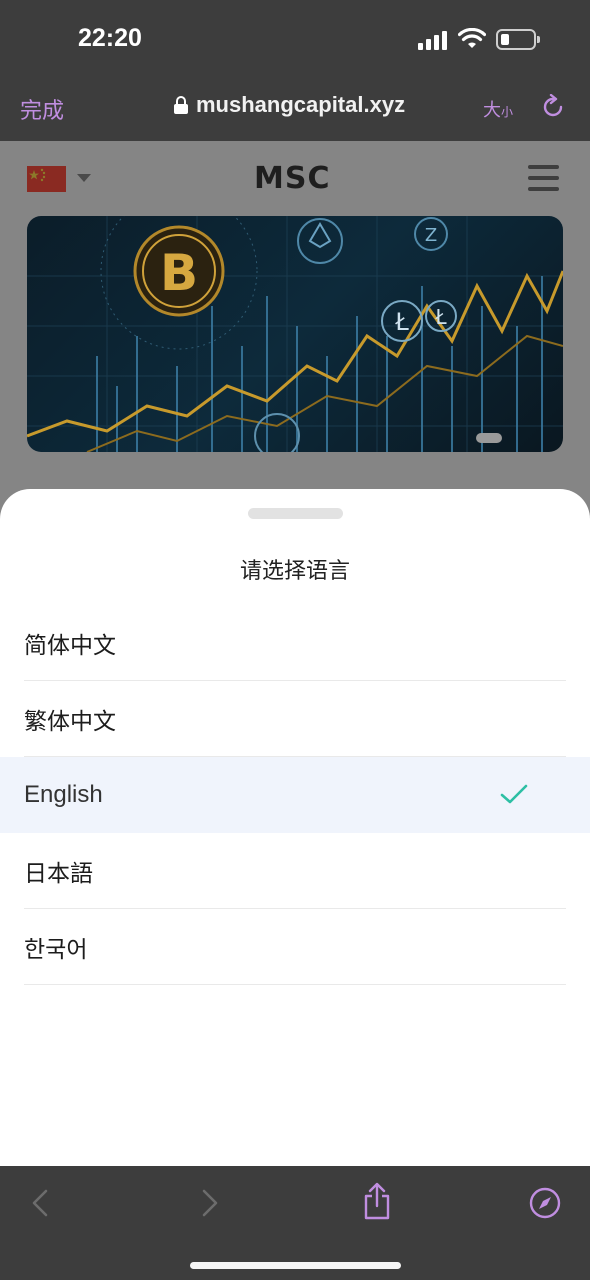 The width and height of the screenshot is (590, 1280). What do you see at coordinates (295, 513) in the screenshot?
I see `sheet-grabber` at bounding box center [295, 513].